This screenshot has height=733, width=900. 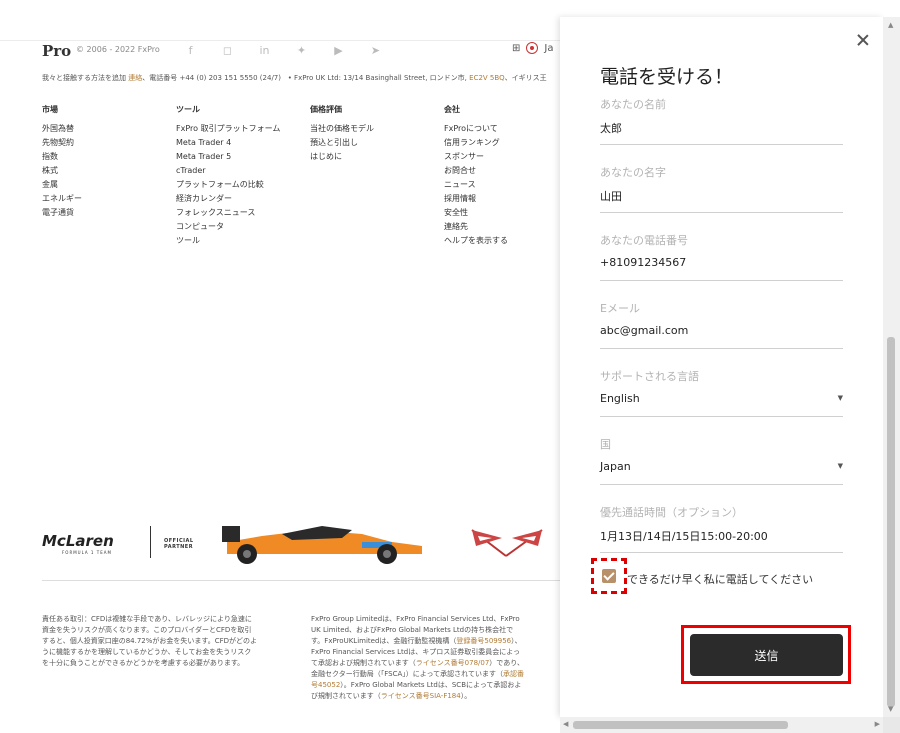 I want to click on call-time-field: 優先通話時間（オプション） 1月13日/14日/15日15:00-20:00, so click(x=721, y=528).